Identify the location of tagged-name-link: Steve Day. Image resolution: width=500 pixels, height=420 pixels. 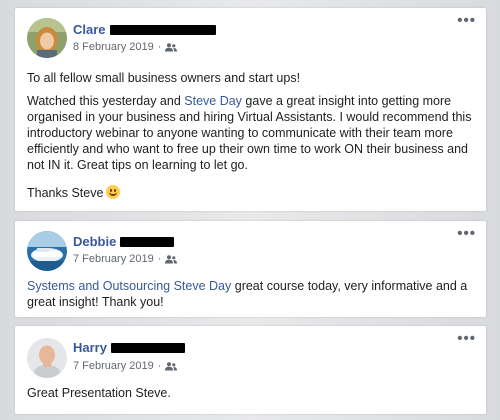
(213, 101).